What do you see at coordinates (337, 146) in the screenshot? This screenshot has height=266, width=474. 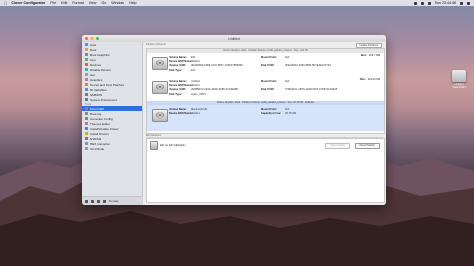 I see `open-partition-button: Open Partition` at bounding box center [337, 146].